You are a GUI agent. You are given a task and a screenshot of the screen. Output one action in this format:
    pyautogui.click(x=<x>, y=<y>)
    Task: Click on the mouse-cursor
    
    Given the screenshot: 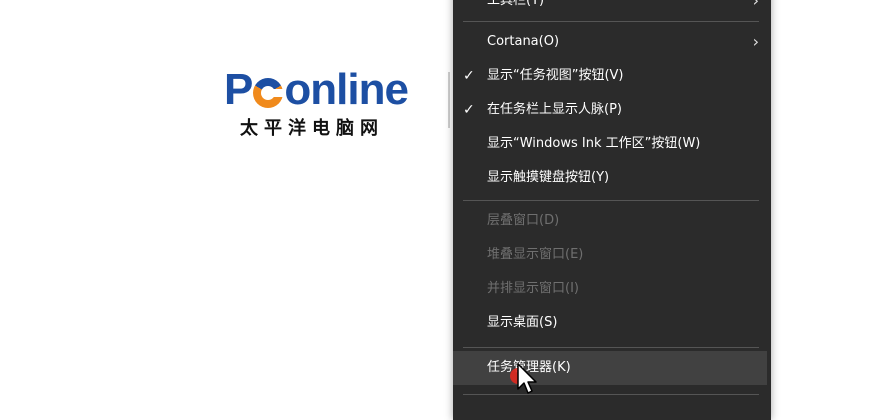 What is the action you would take?
    pyautogui.click(x=526, y=380)
    